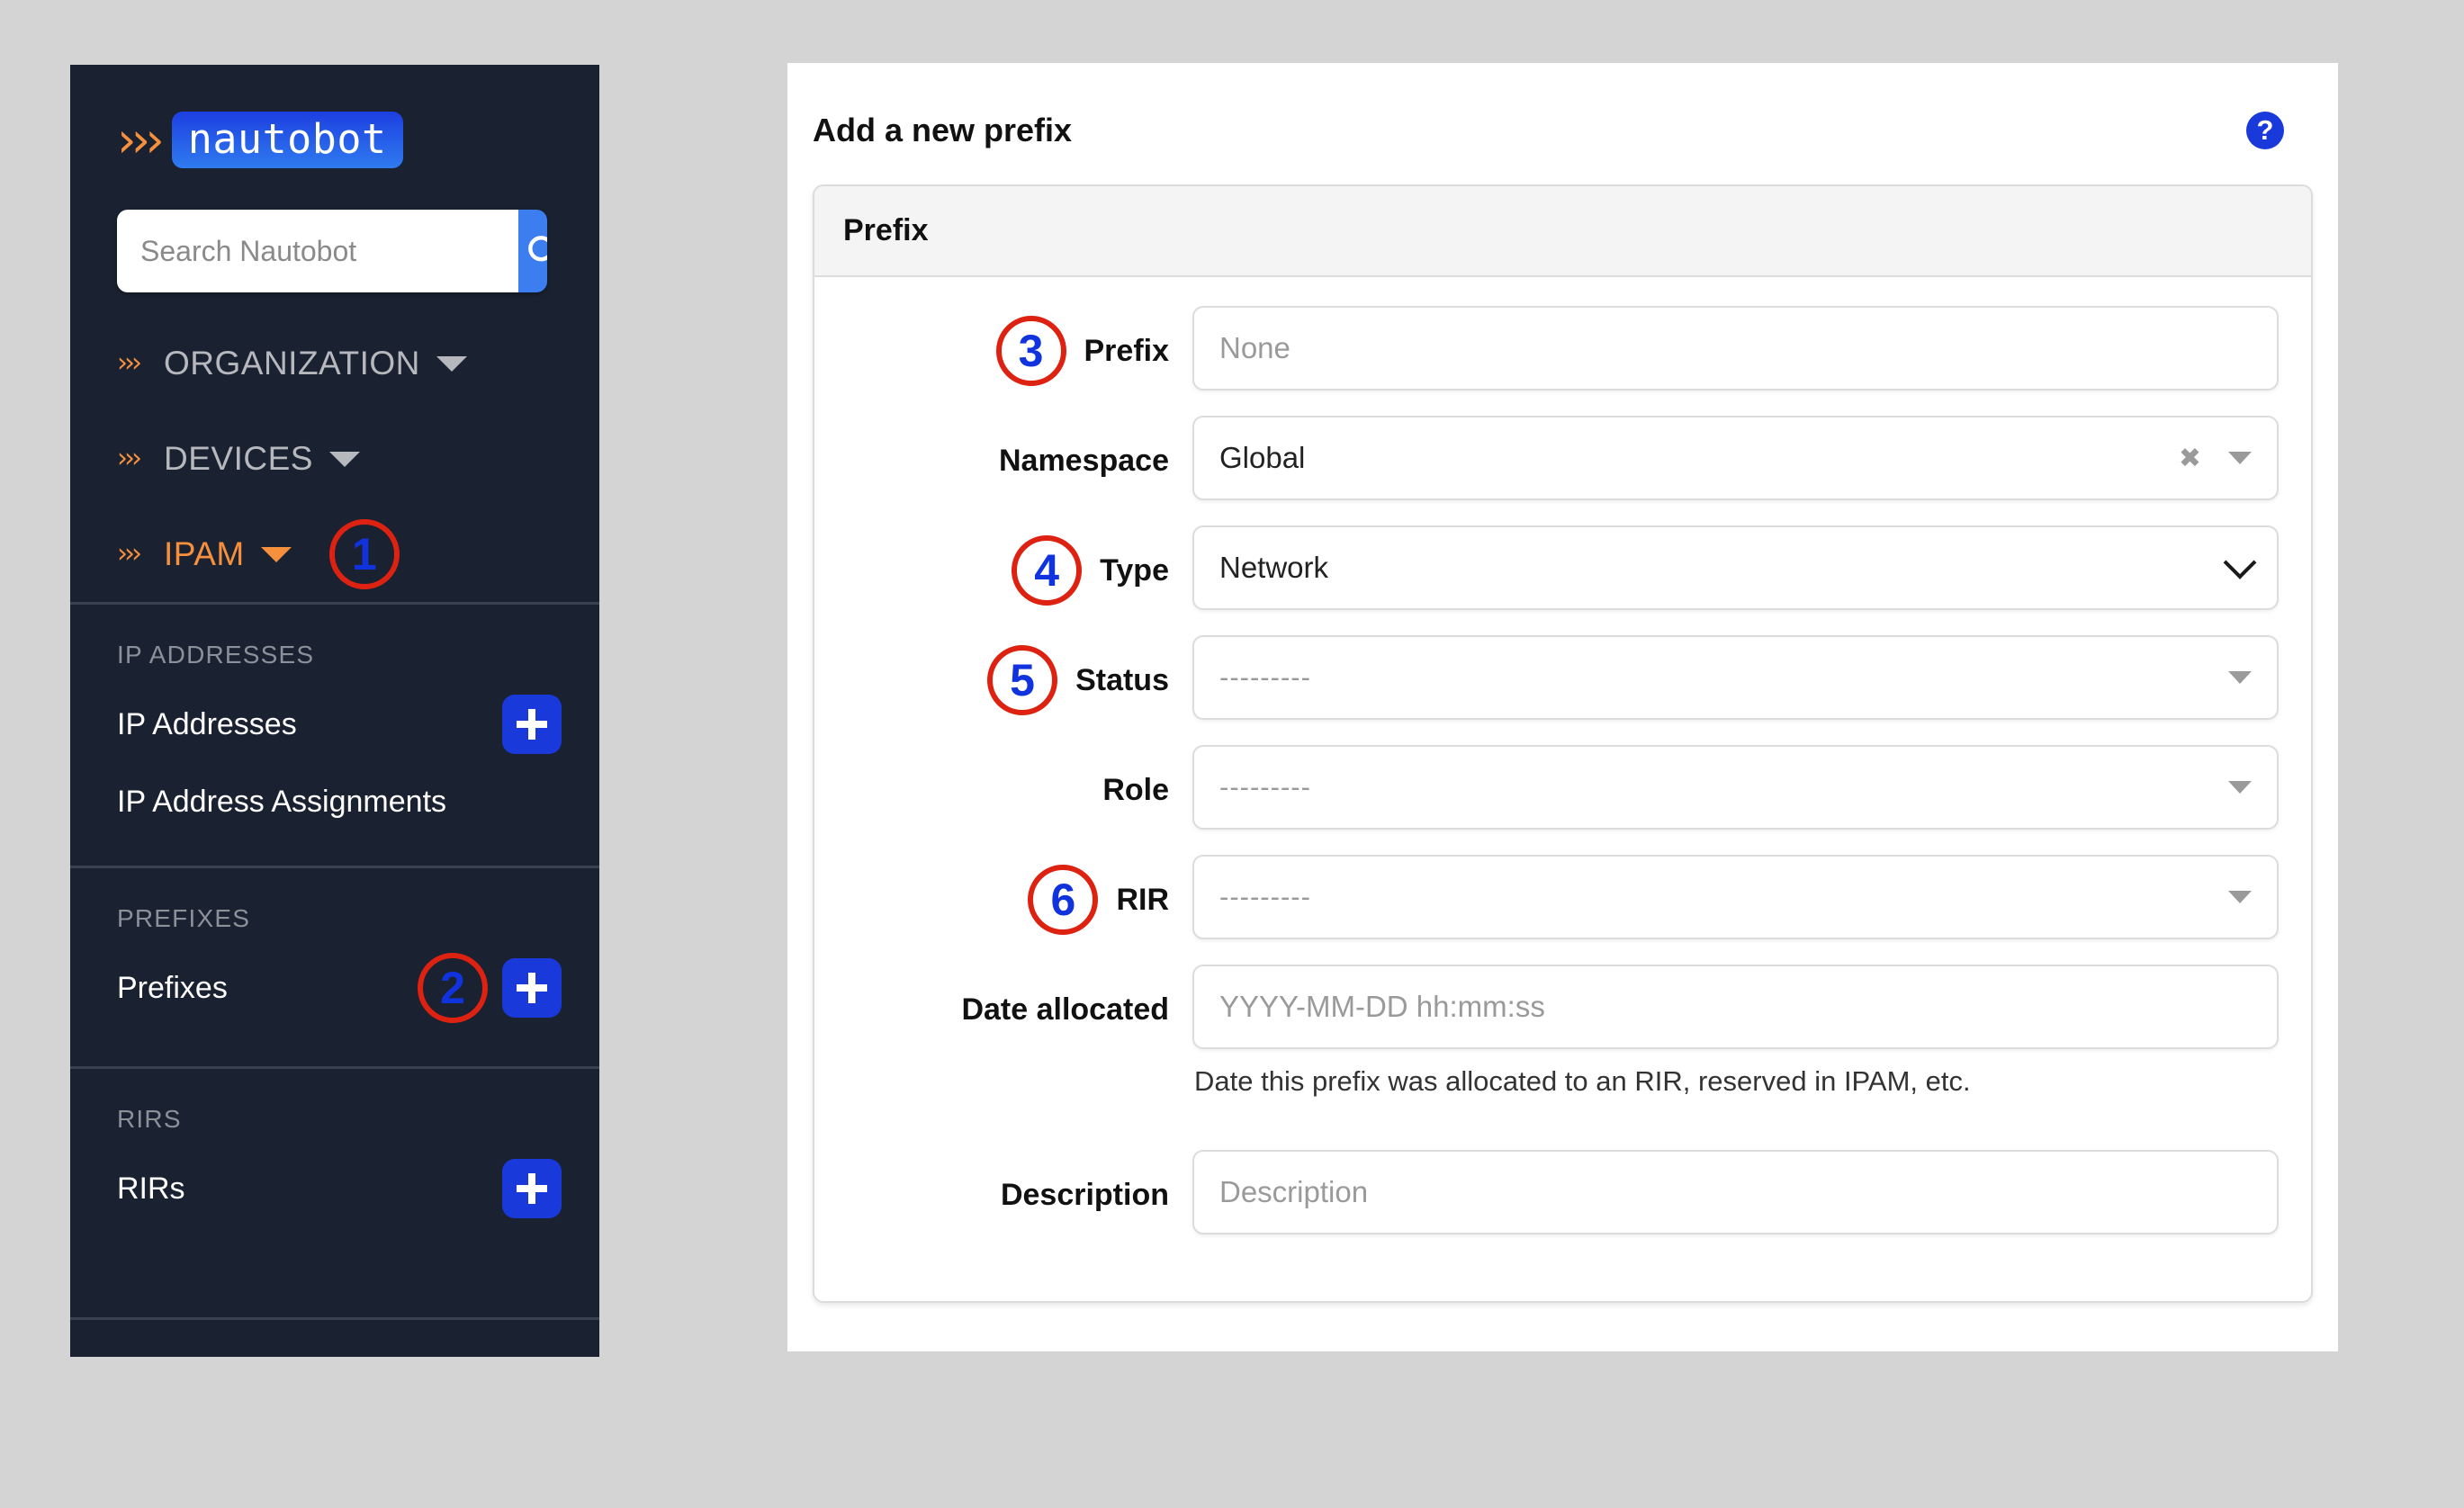 Image resolution: width=2464 pixels, height=1508 pixels. I want to click on placeholder-text: Description, so click(1294, 1191).